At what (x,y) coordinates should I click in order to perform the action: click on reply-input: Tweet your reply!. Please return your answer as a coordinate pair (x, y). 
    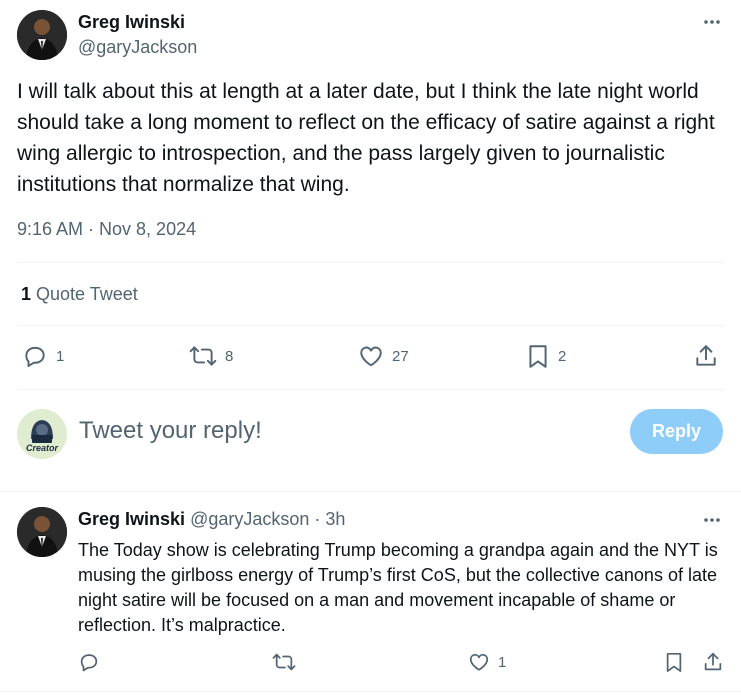
    Looking at the image, I should click on (170, 431).